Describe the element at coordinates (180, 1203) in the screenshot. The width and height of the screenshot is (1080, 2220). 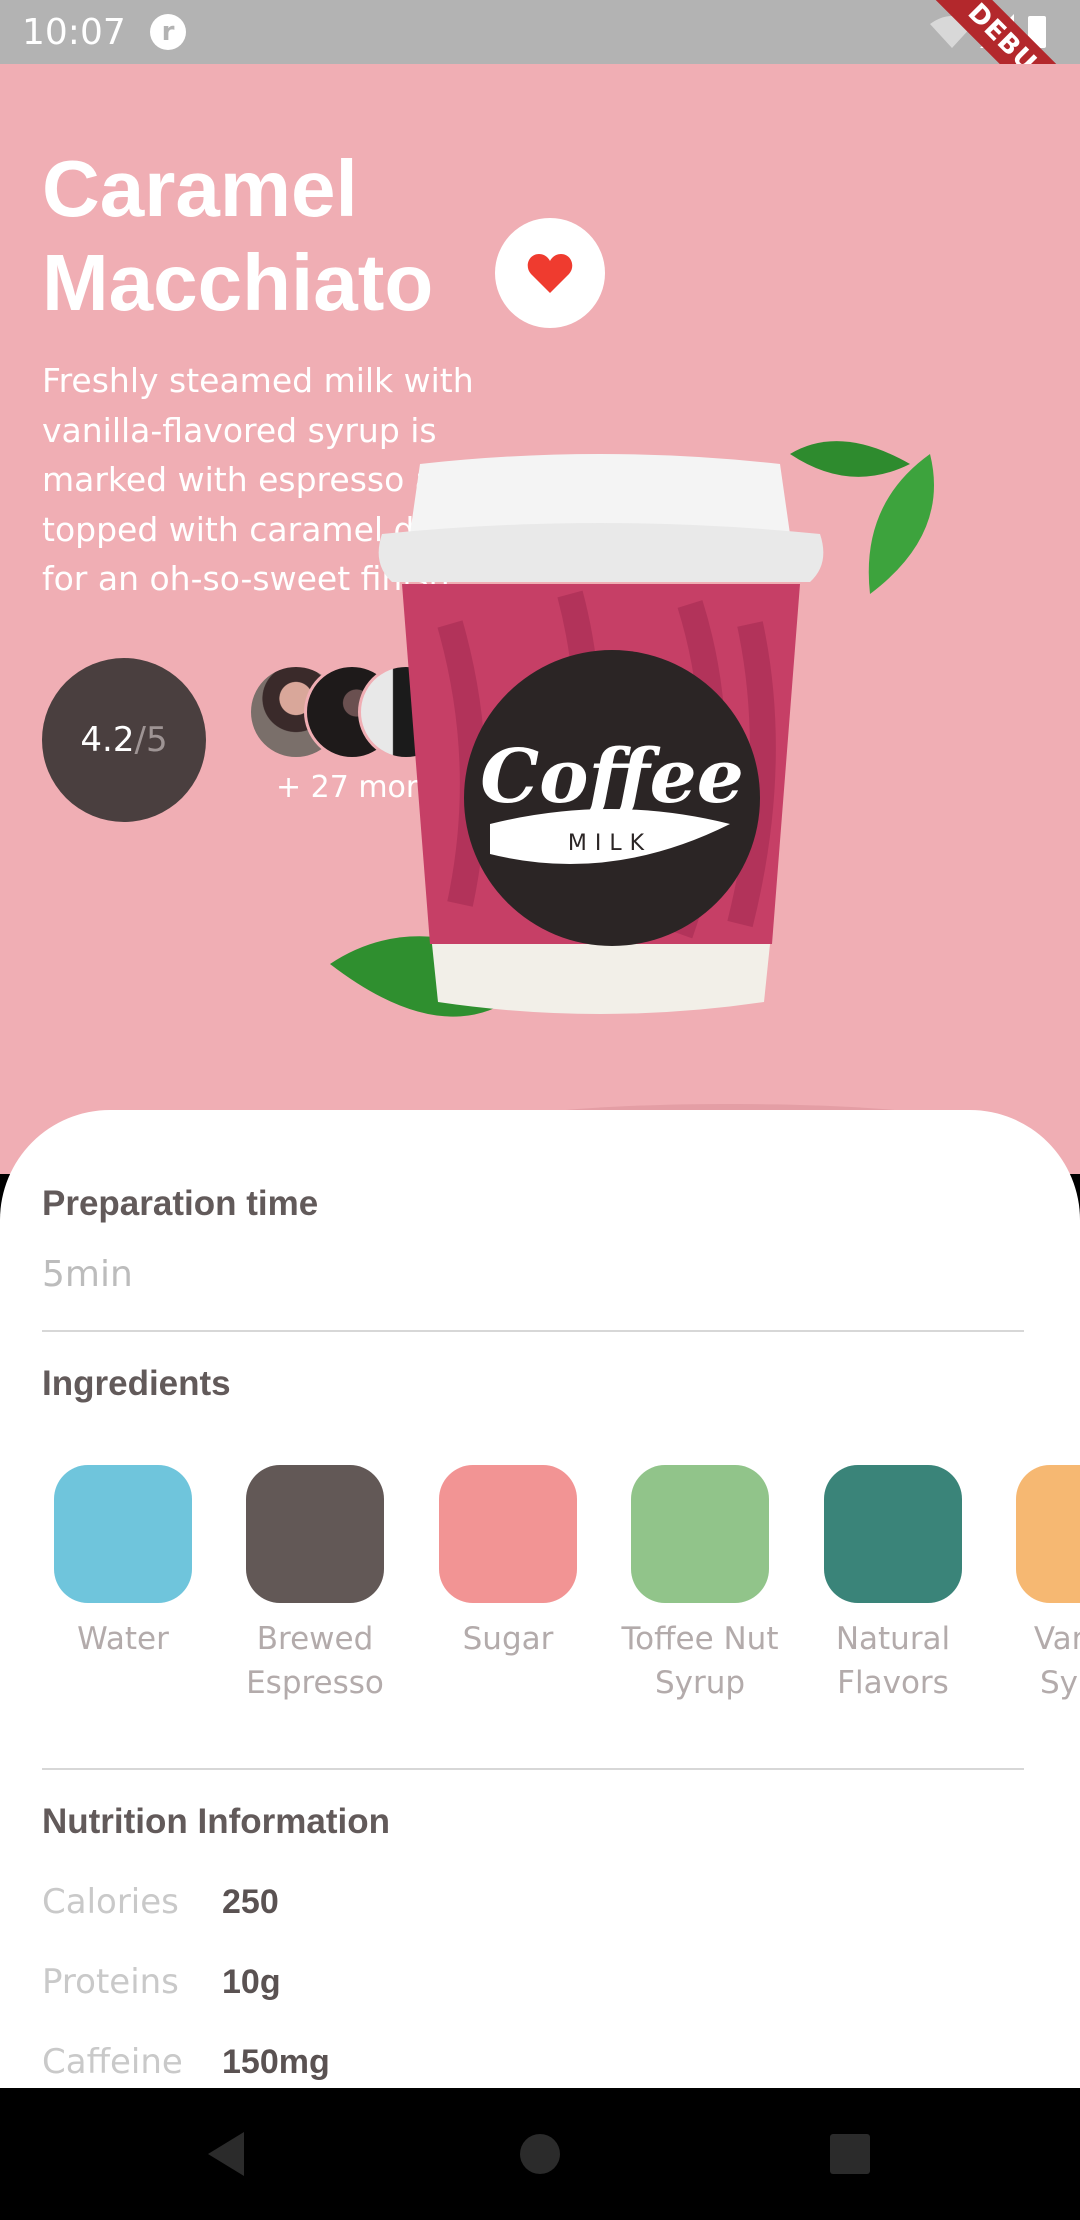
I see `prep-time-title: Preparation time` at that location.